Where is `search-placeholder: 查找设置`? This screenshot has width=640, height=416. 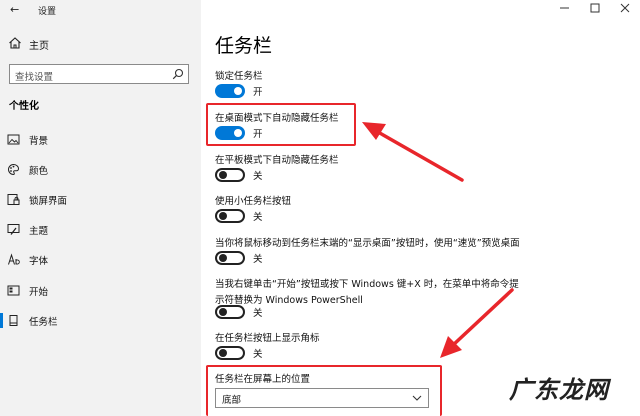 search-placeholder: 查找设置 is located at coordinates (34, 77).